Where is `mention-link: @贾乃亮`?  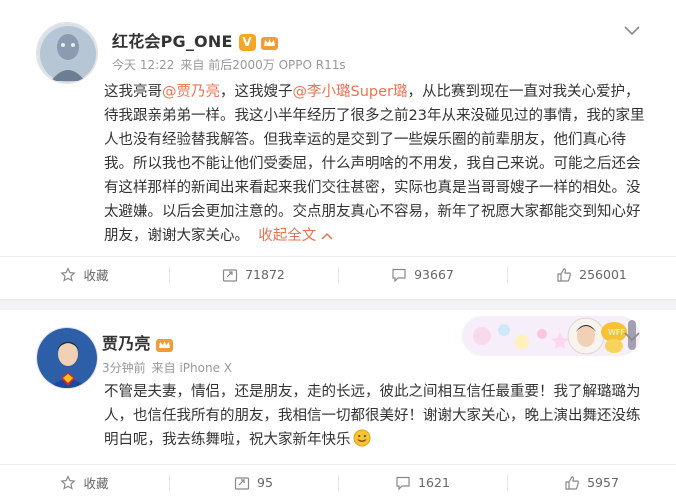 mention-link: @贾乃亮 is located at coordinates (191, 92).